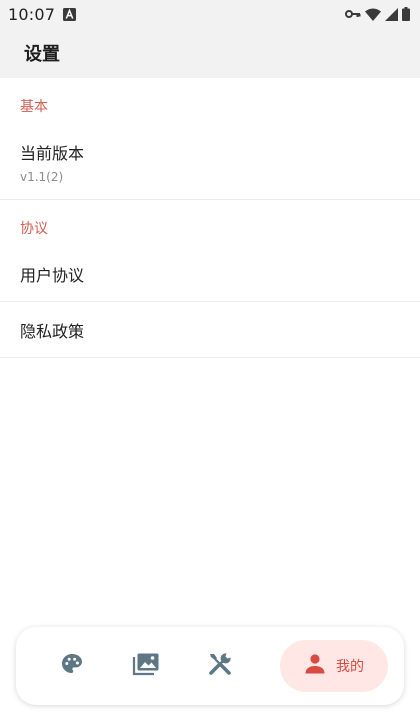  Describe the element at coordinates (373, 14) in the screenshot. I see `wifi-icon` at that location.